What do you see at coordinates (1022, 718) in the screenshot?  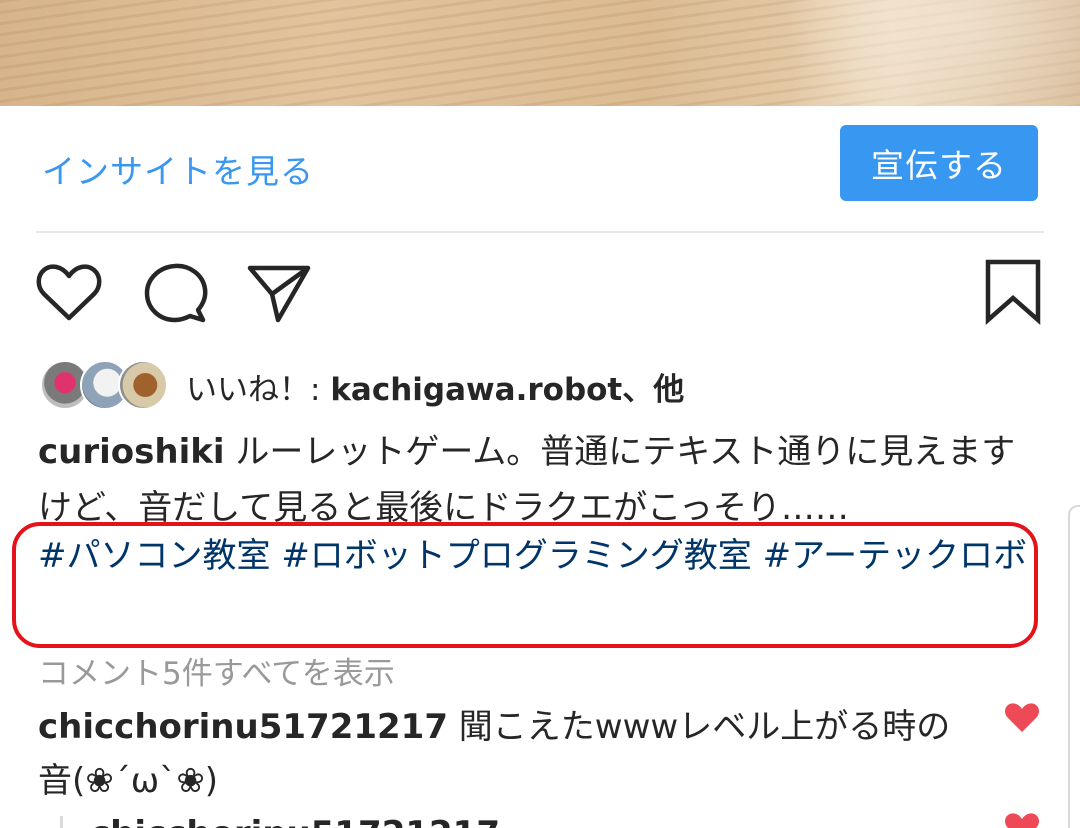 I see `comment-like-heart-icon` at bounding box center [1022, 718].